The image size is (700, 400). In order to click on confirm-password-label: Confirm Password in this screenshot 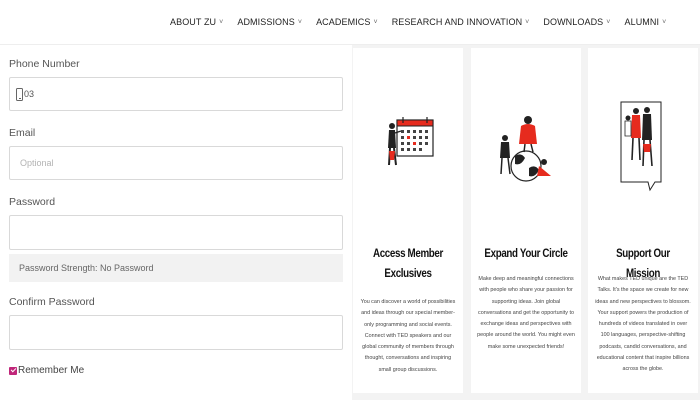, I will do `click(52, 302)`.